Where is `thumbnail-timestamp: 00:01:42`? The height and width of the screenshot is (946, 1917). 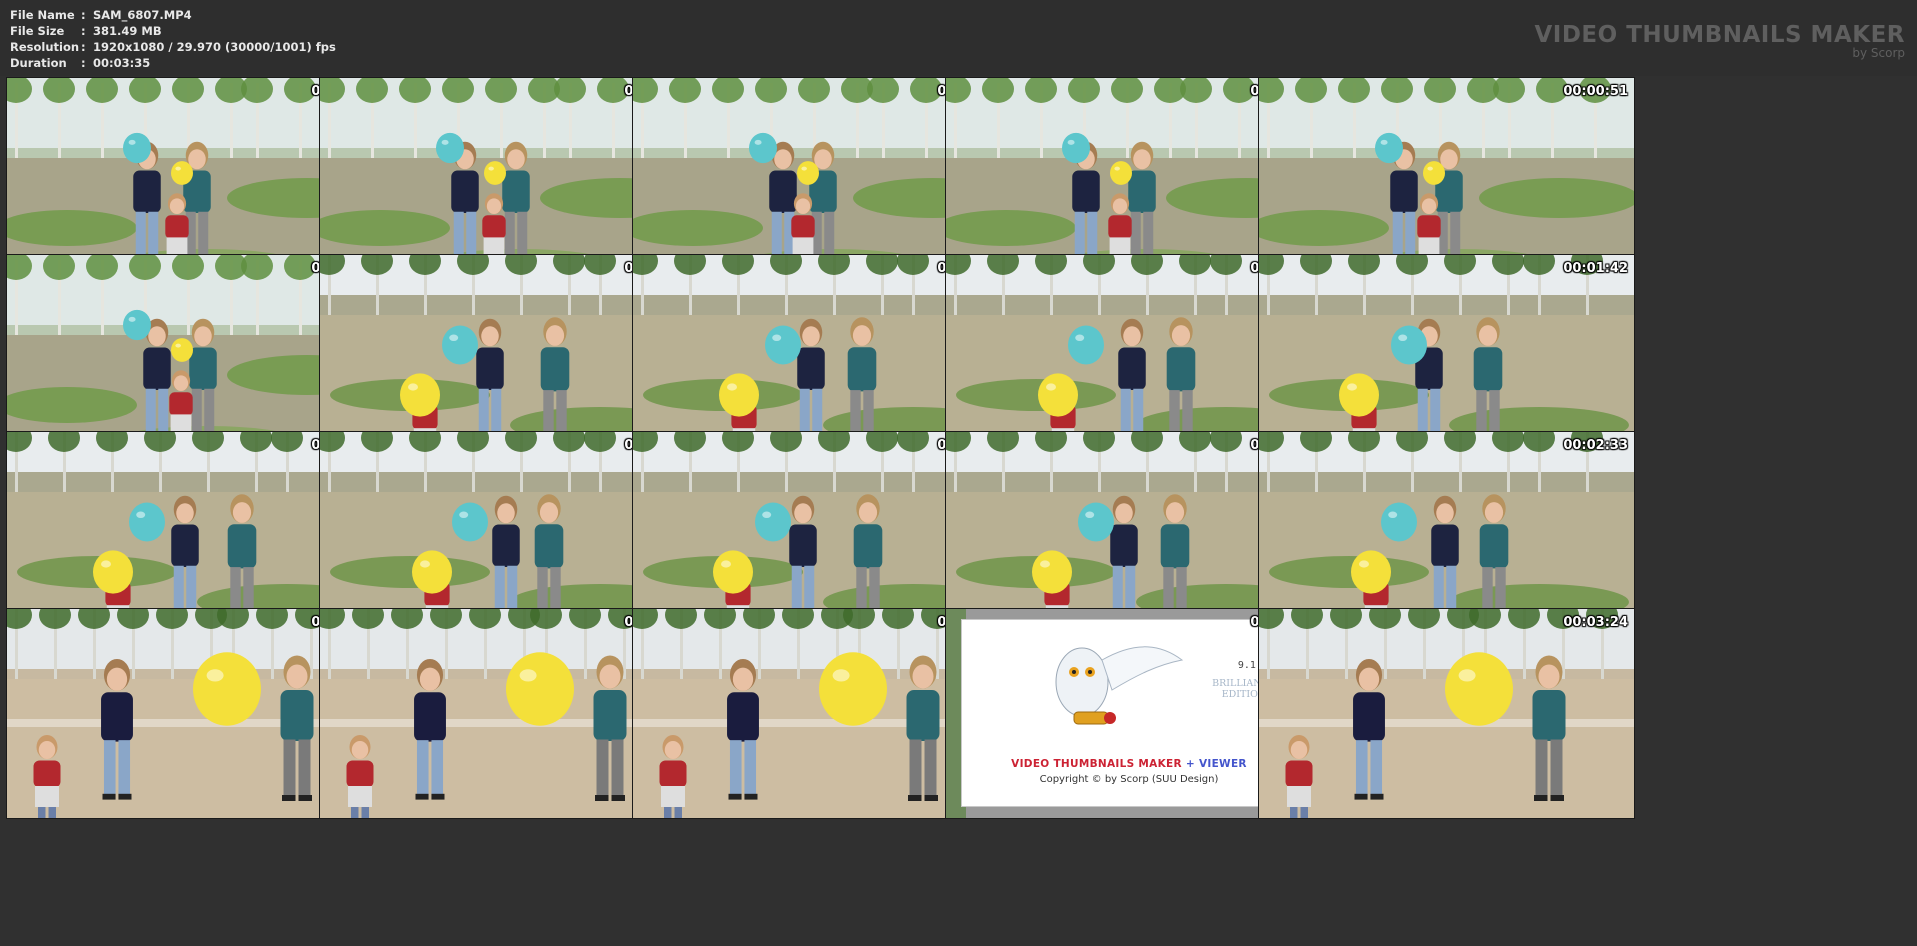 thumbnail-timestamp: 00:01:42 is located at coordinates (1595, 268).